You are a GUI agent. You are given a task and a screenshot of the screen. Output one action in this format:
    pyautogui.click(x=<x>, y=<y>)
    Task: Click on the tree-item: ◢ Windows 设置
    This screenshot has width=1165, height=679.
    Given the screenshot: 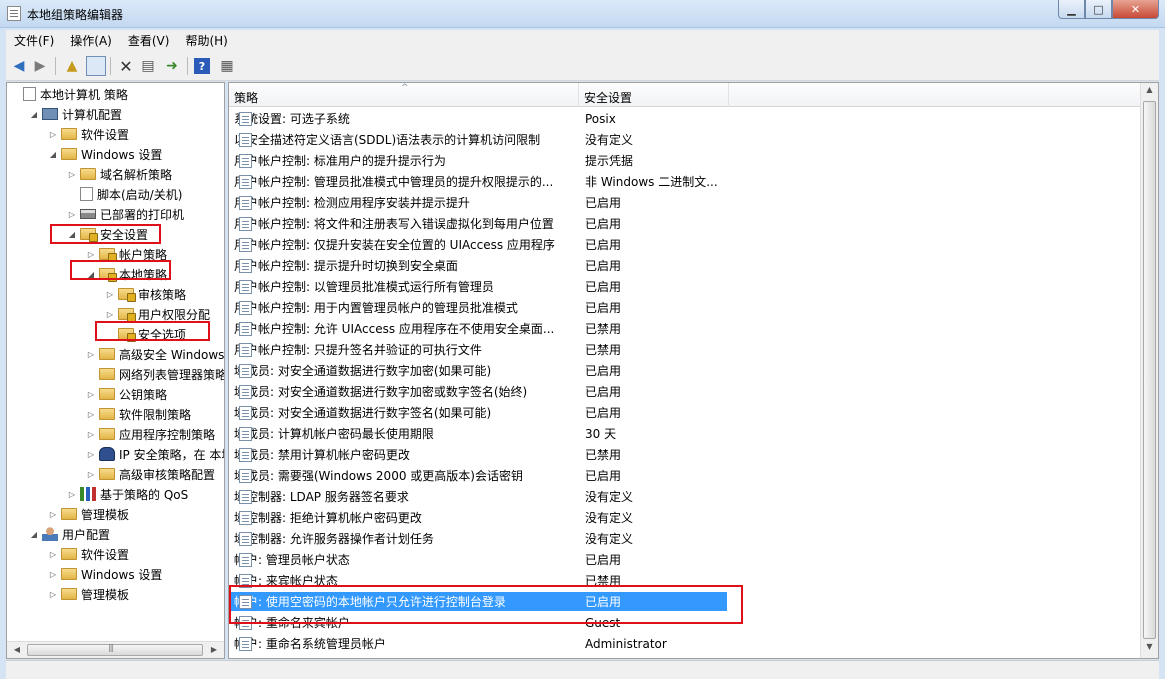 What is the action you would take?
    pyautogui.click(x=104, y=154)
    